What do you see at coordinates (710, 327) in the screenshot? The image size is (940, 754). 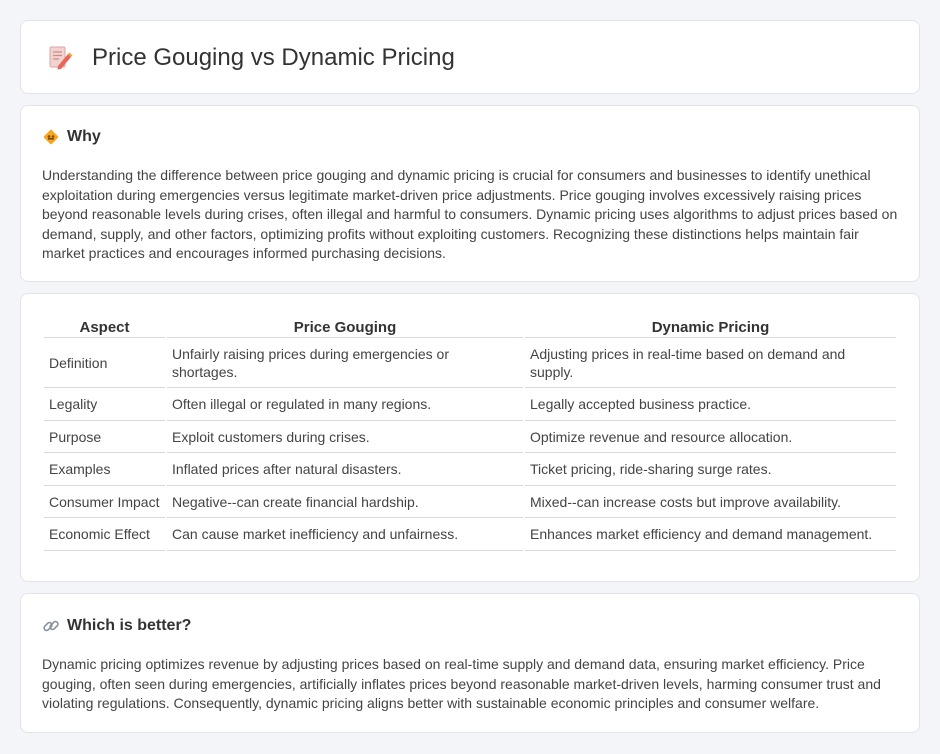 I see `column-header-dynamic-pricing: Dynamic Pricing` at bounding box center [710, 327].